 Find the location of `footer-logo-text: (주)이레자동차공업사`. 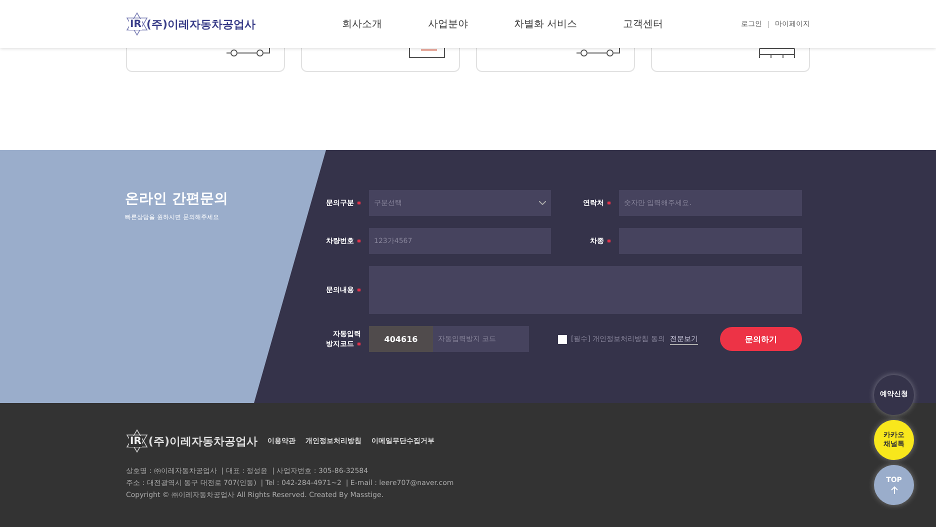

footer-logo-text: (주)이레자동차공업사 is located at coordinates (203, 441).